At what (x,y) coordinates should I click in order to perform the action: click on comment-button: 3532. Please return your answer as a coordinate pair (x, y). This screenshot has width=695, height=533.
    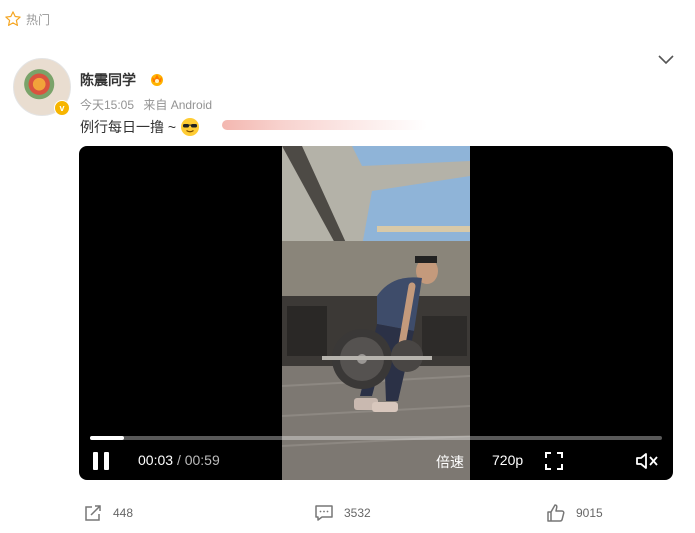
    Looking at the image, I should click on (342, 513).